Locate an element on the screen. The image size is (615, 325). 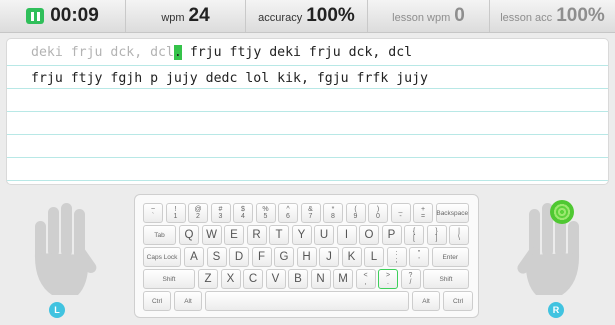
key-=: + = is located at coordinates (423, 213).